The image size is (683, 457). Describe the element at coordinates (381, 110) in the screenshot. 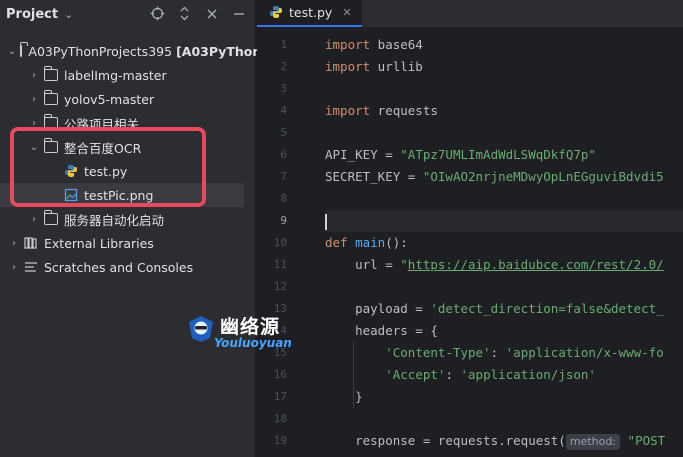

I see `code-line: import requests` at that location.